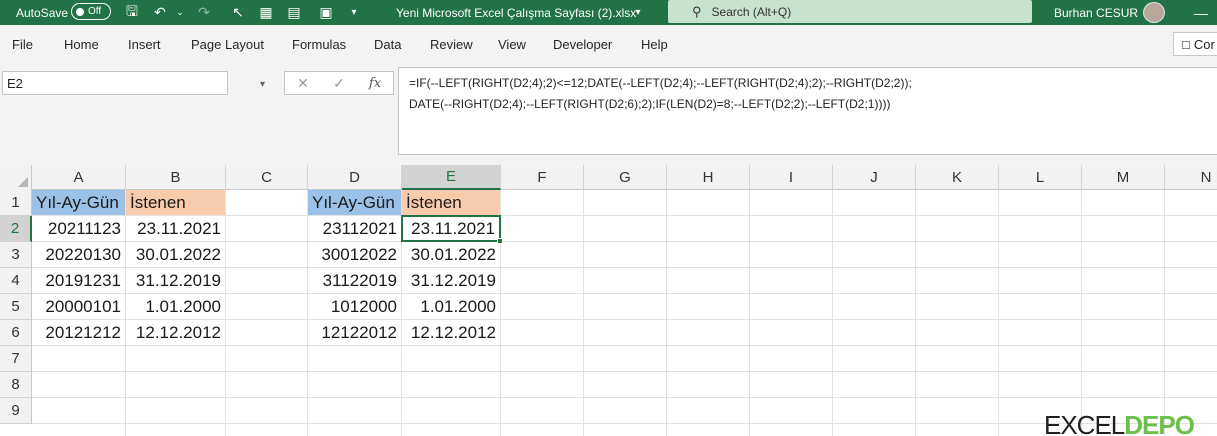 The height and width of the screenshot is (436, 1217). I want to click on cell-d1: Yıl-Ay-Gün, so click(354, 202).